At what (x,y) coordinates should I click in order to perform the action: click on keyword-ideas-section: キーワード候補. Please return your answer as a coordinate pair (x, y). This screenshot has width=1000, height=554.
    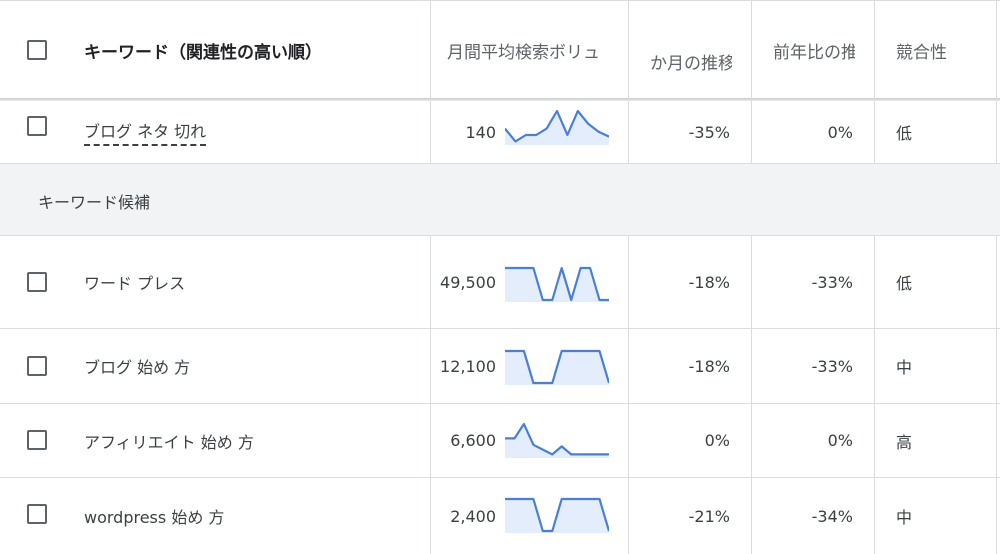
    Looking at the image, I should click on (500, 199).